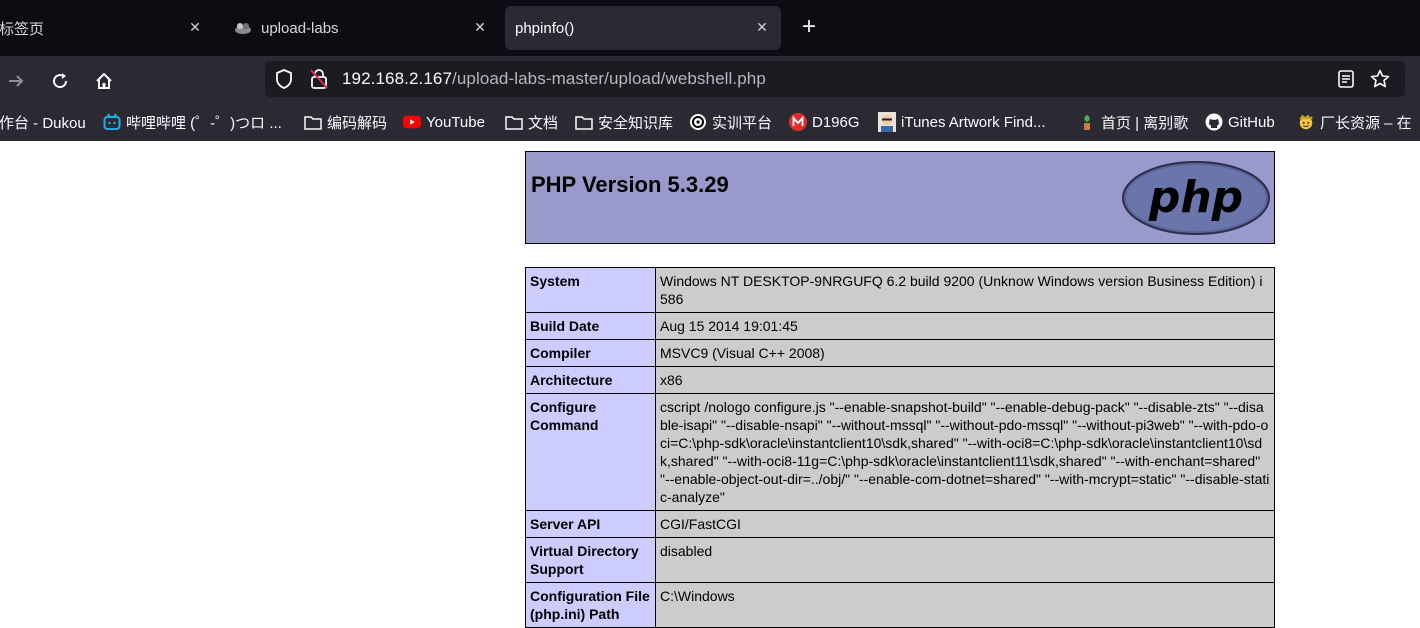 The width and height of the screenshot is (1420, 628). What do you see at coordinates (630, 184) in the screenshot?
I see `page-title: PHP Version 5.3.29` at bounding box center [630, 184].